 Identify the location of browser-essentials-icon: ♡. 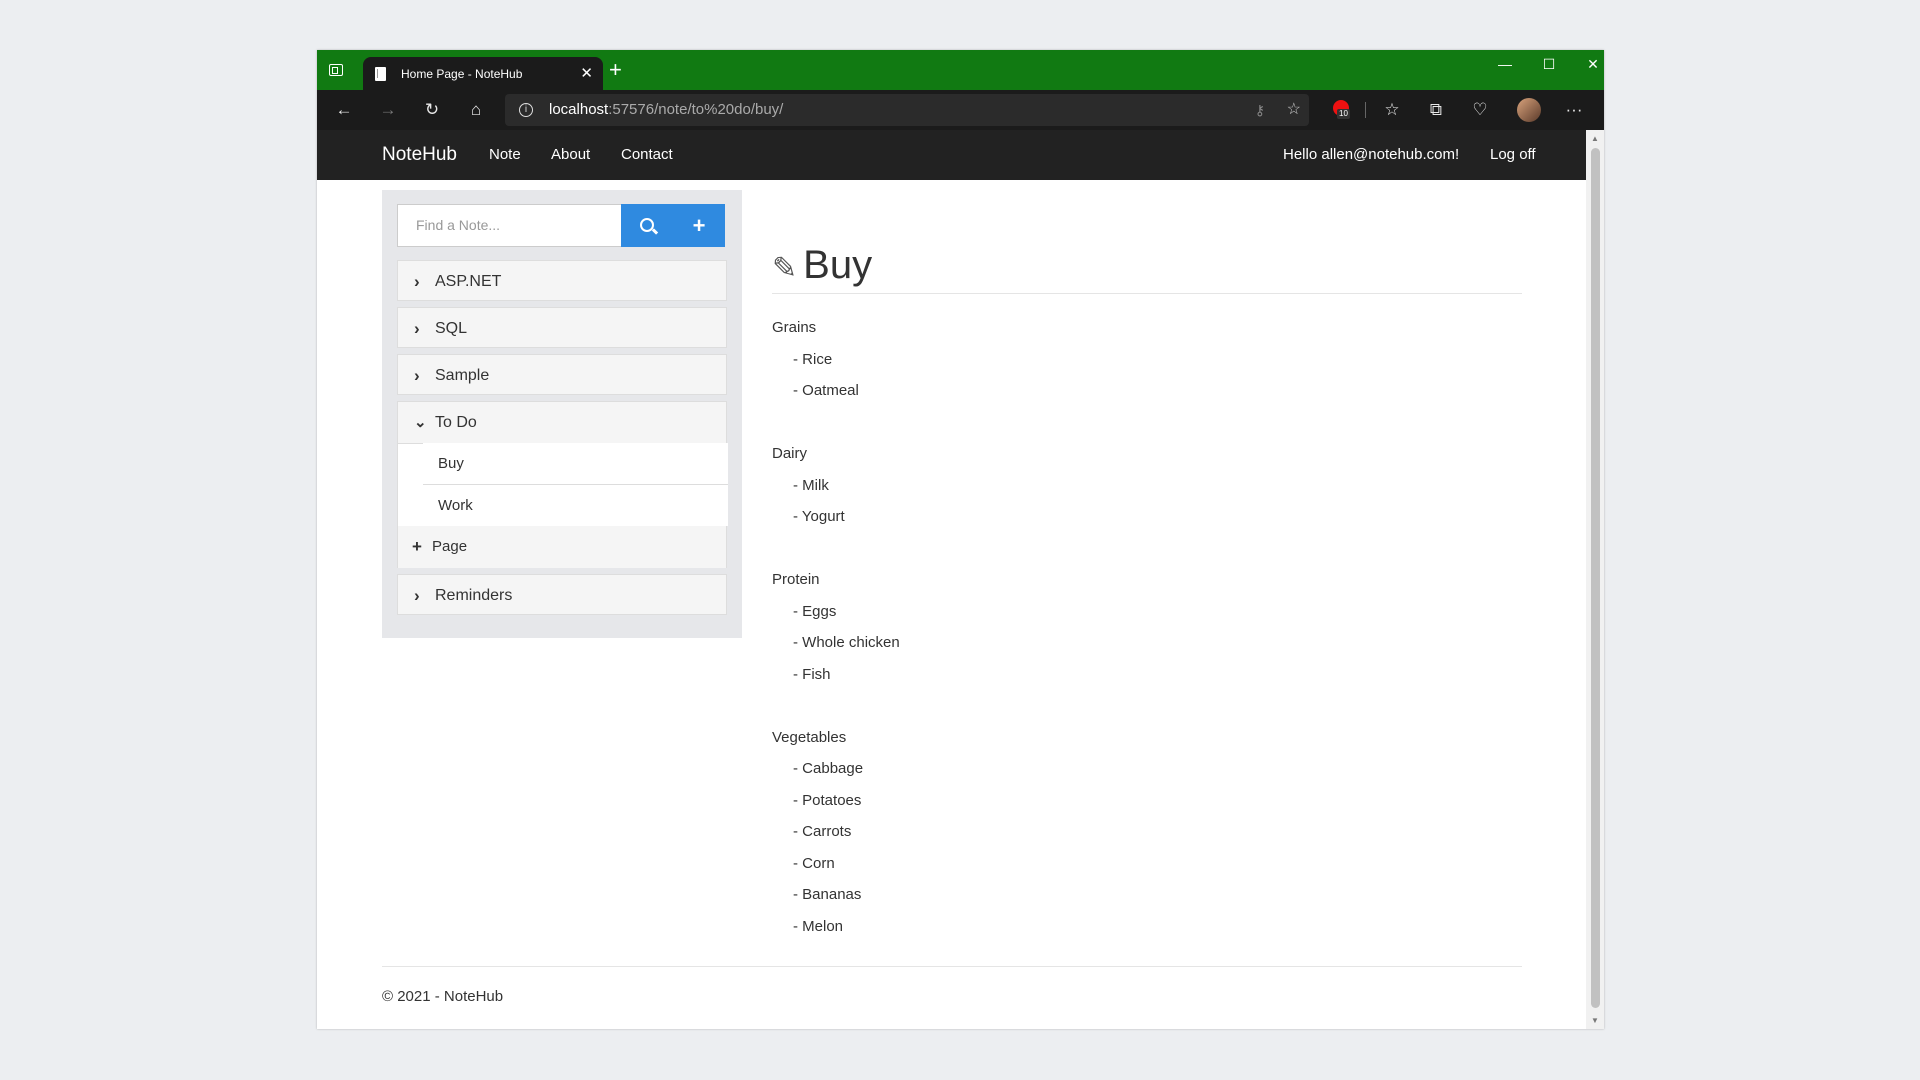
(1480, 110).